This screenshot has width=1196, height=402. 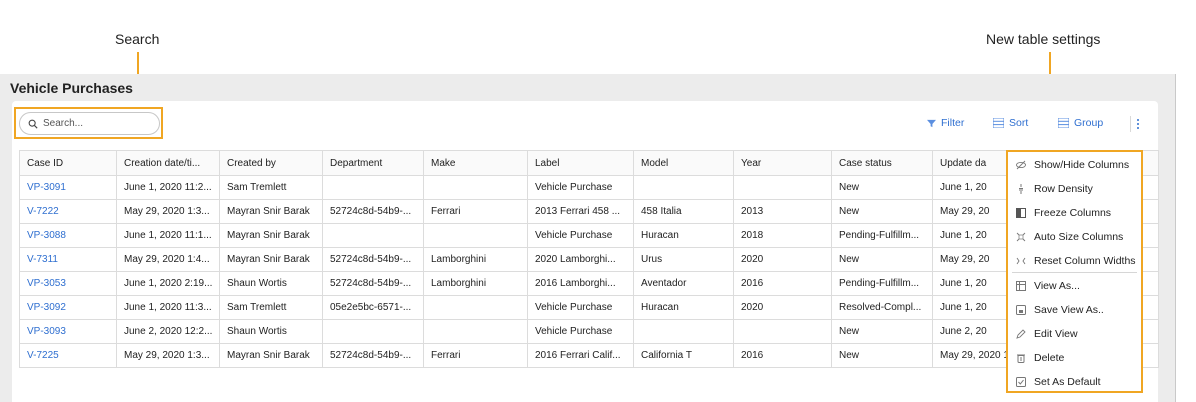 I want to click on trash-icon, so click(x=1021, y=358).